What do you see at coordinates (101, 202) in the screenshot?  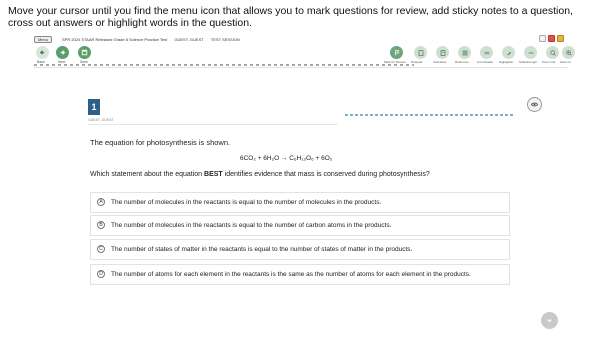 I see `choice-letter: A` at bounding box center [101, 202].